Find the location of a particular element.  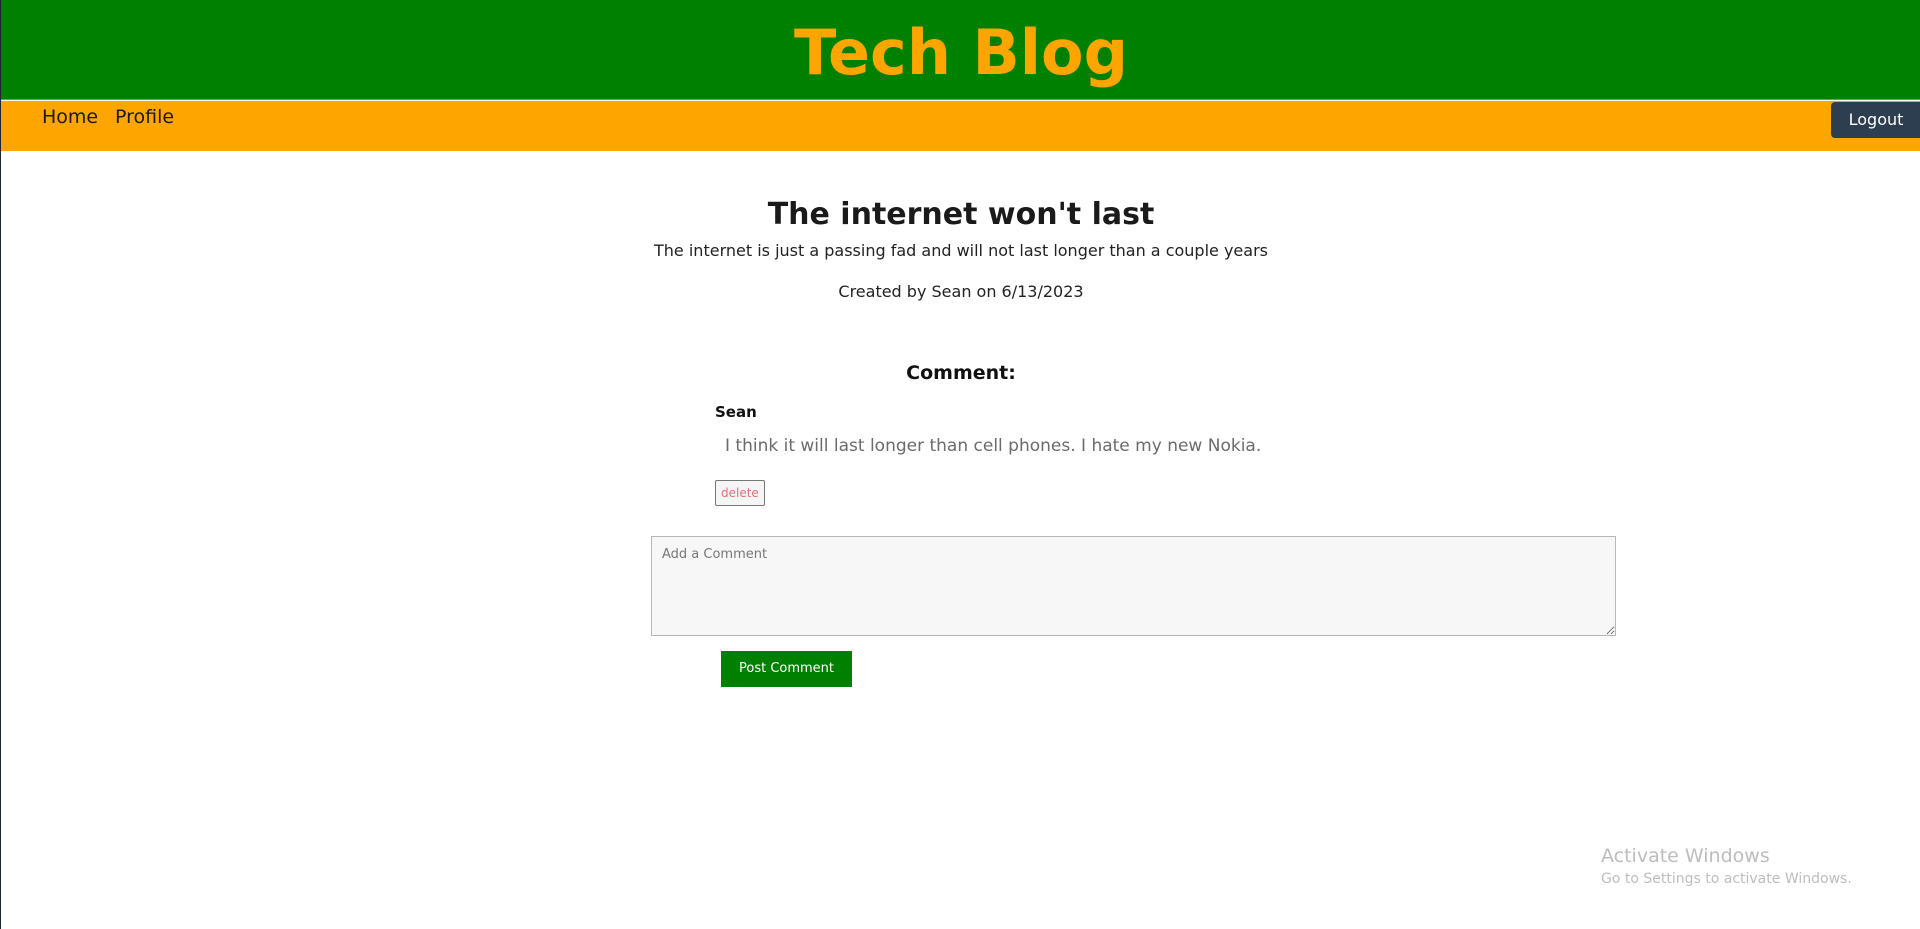

post-title: The internet won't last is located at coordinates (961, 214).